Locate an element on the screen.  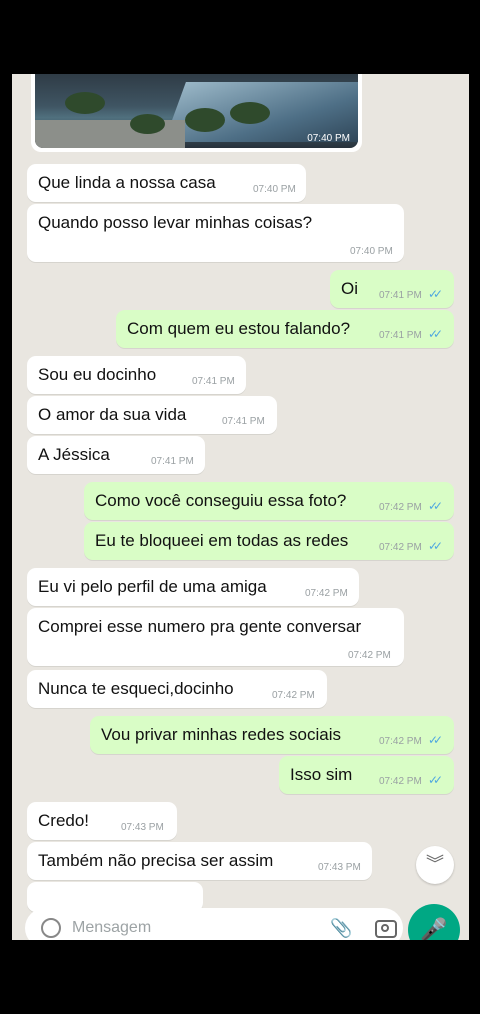
message-incoming: Que linda a nossa casa 07:40 PM is located at coordinates (166, 183).